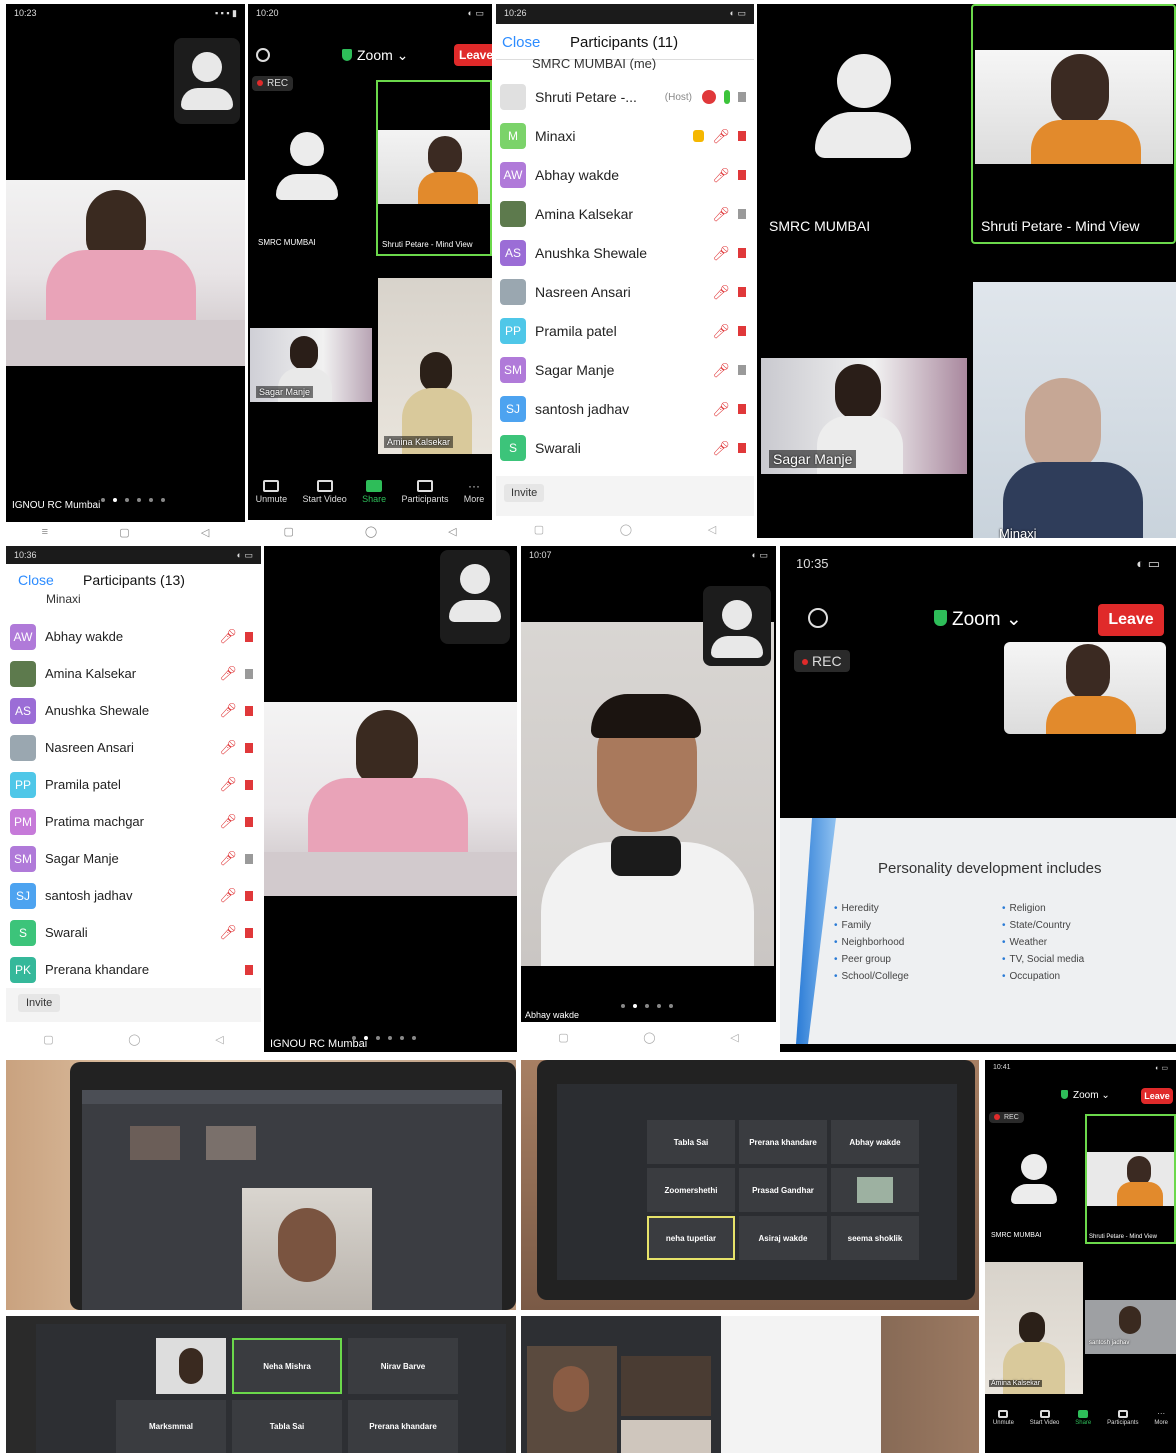  What do you see at coordinates (513, 331) in the screenshot?
I see `participant-avatar: PP` at bounding box center [513, 331].